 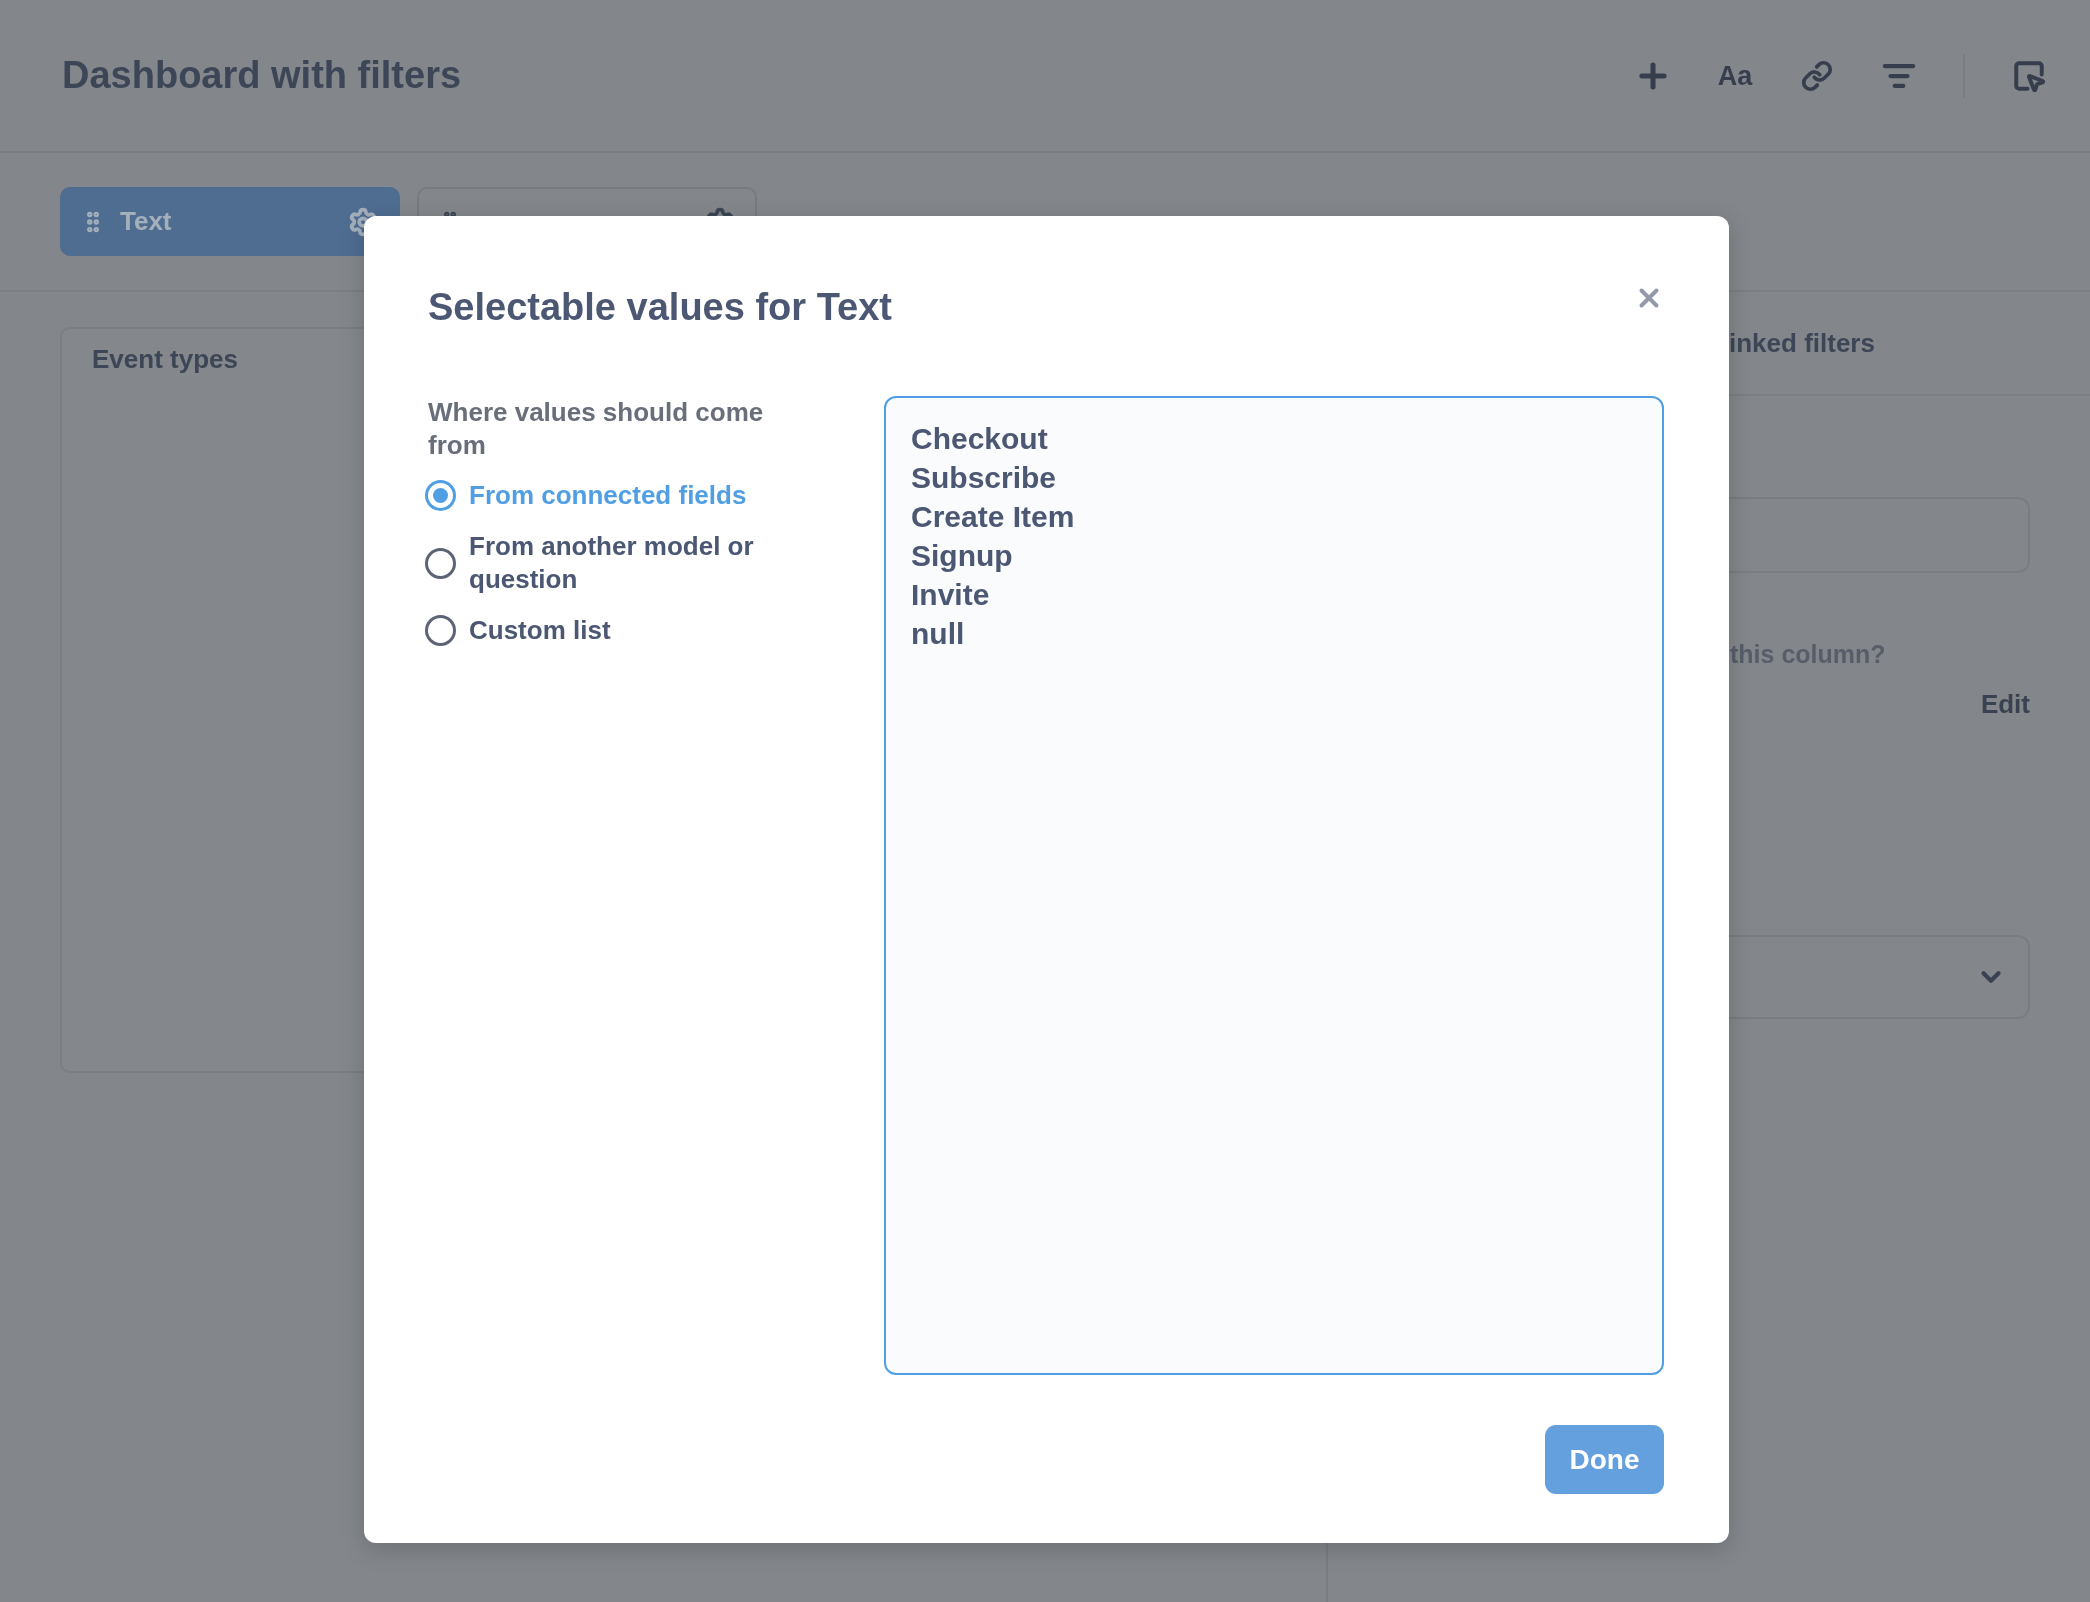 What do you see at coordinates (660, 307) in the screenshot?
I see `modal-title: Selectable values for Text` at bounding box center [660, 307].